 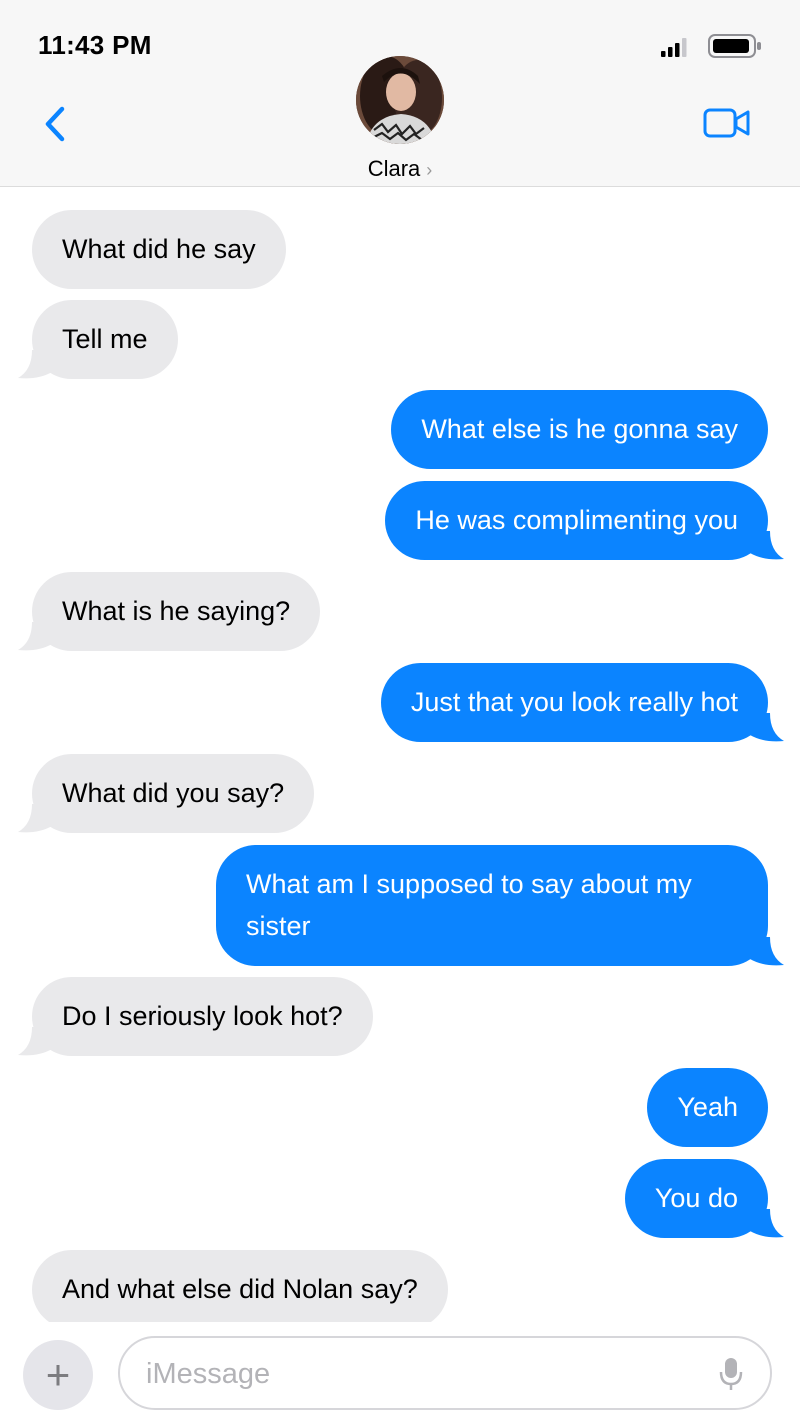 I want to click on outgoing-message: He was complimenting you, so click(x=576, y=520).